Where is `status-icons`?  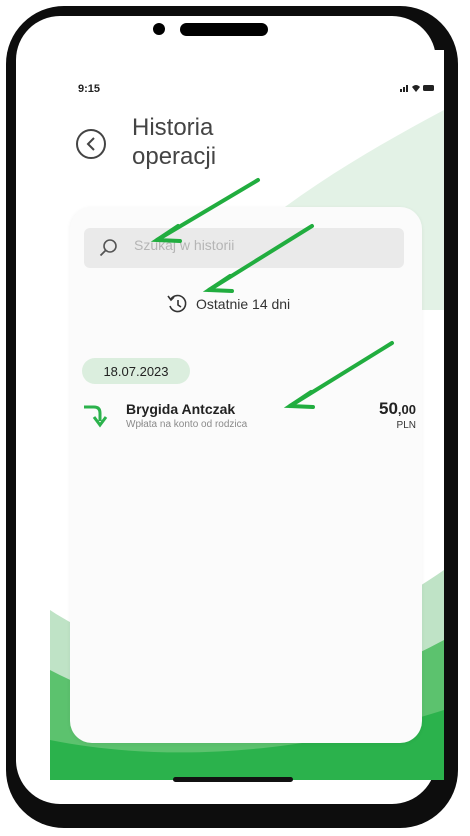
status-icons is located at coordinates (418, 89).